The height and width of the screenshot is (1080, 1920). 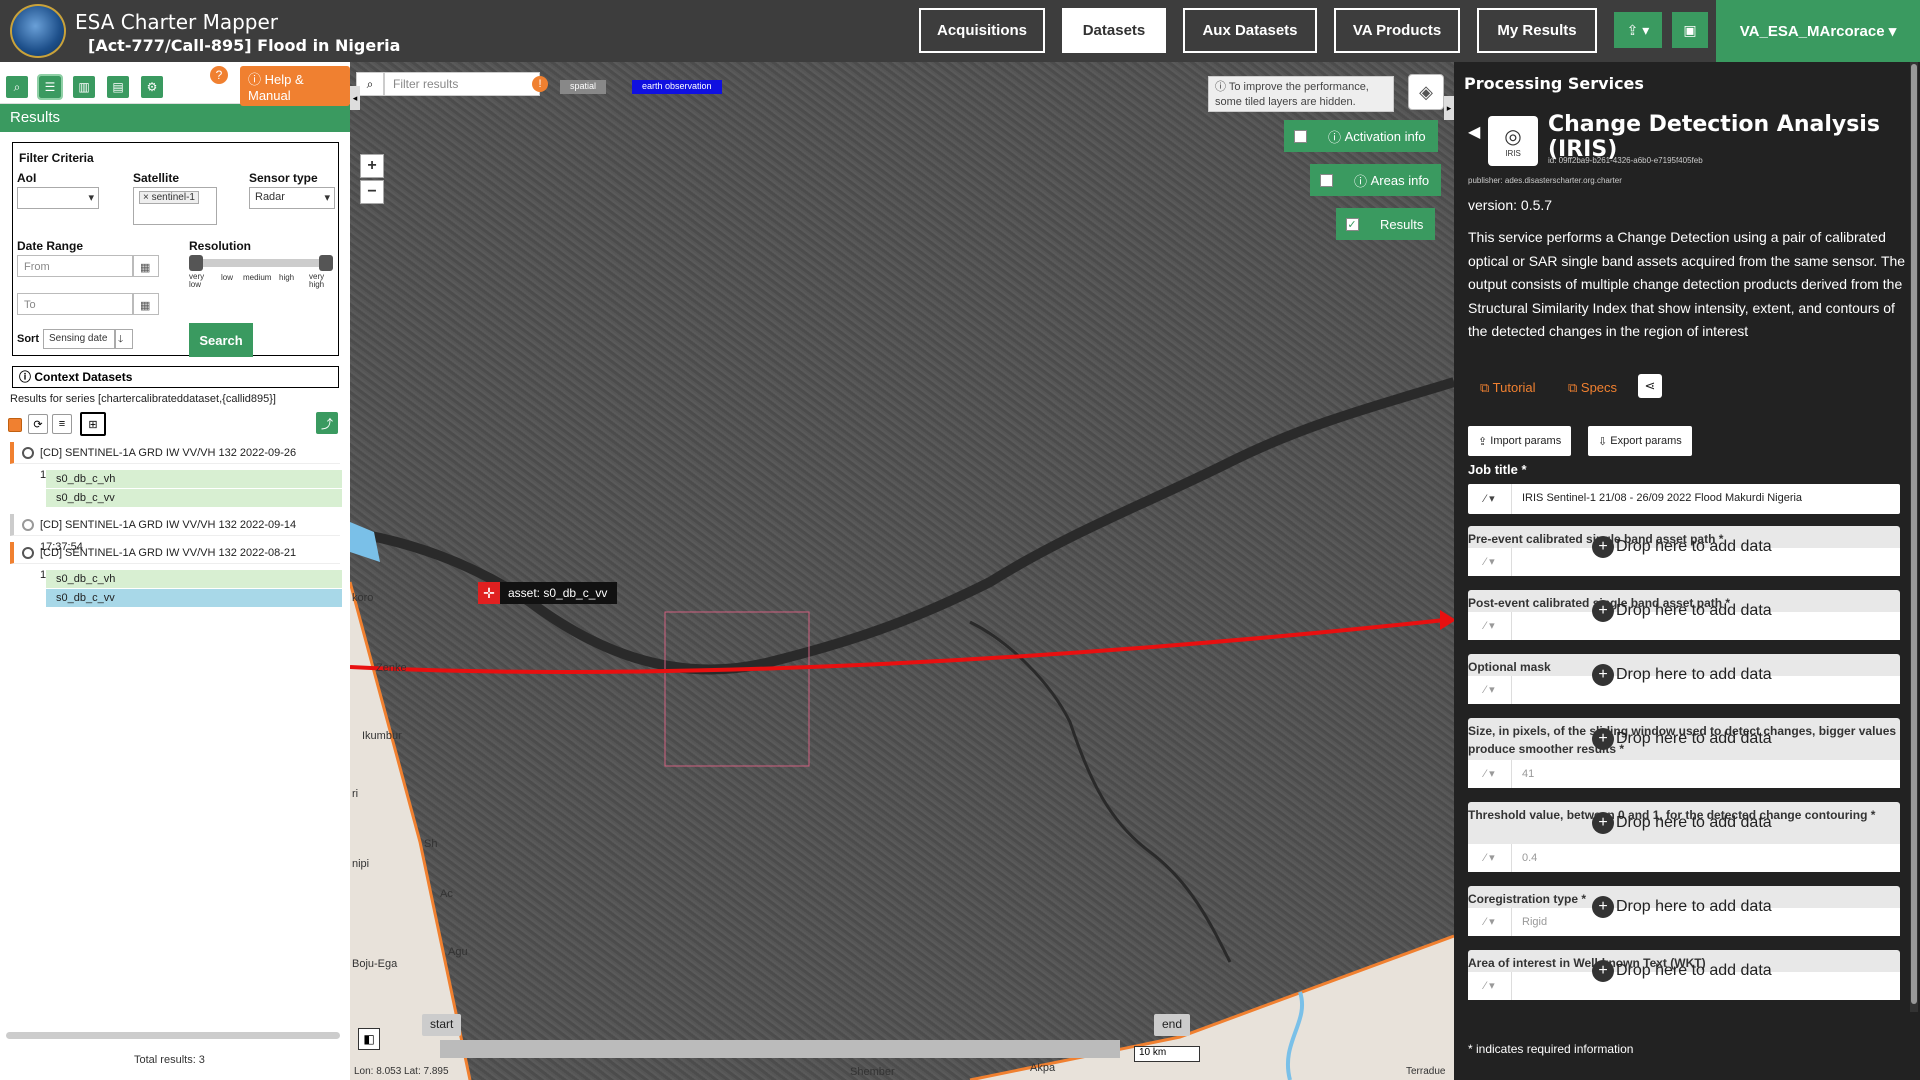 I want to click on tag-earth-observation: earth observation, so click(x=677, y=87).